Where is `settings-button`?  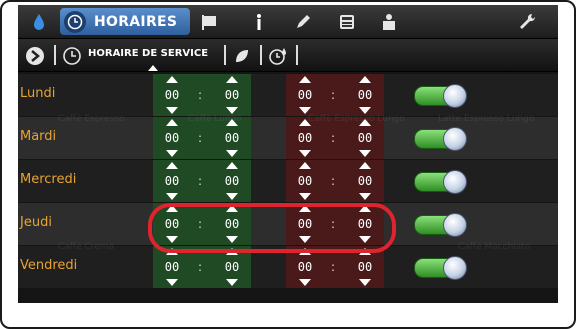
settings-button is located at coordinates (527, 21).